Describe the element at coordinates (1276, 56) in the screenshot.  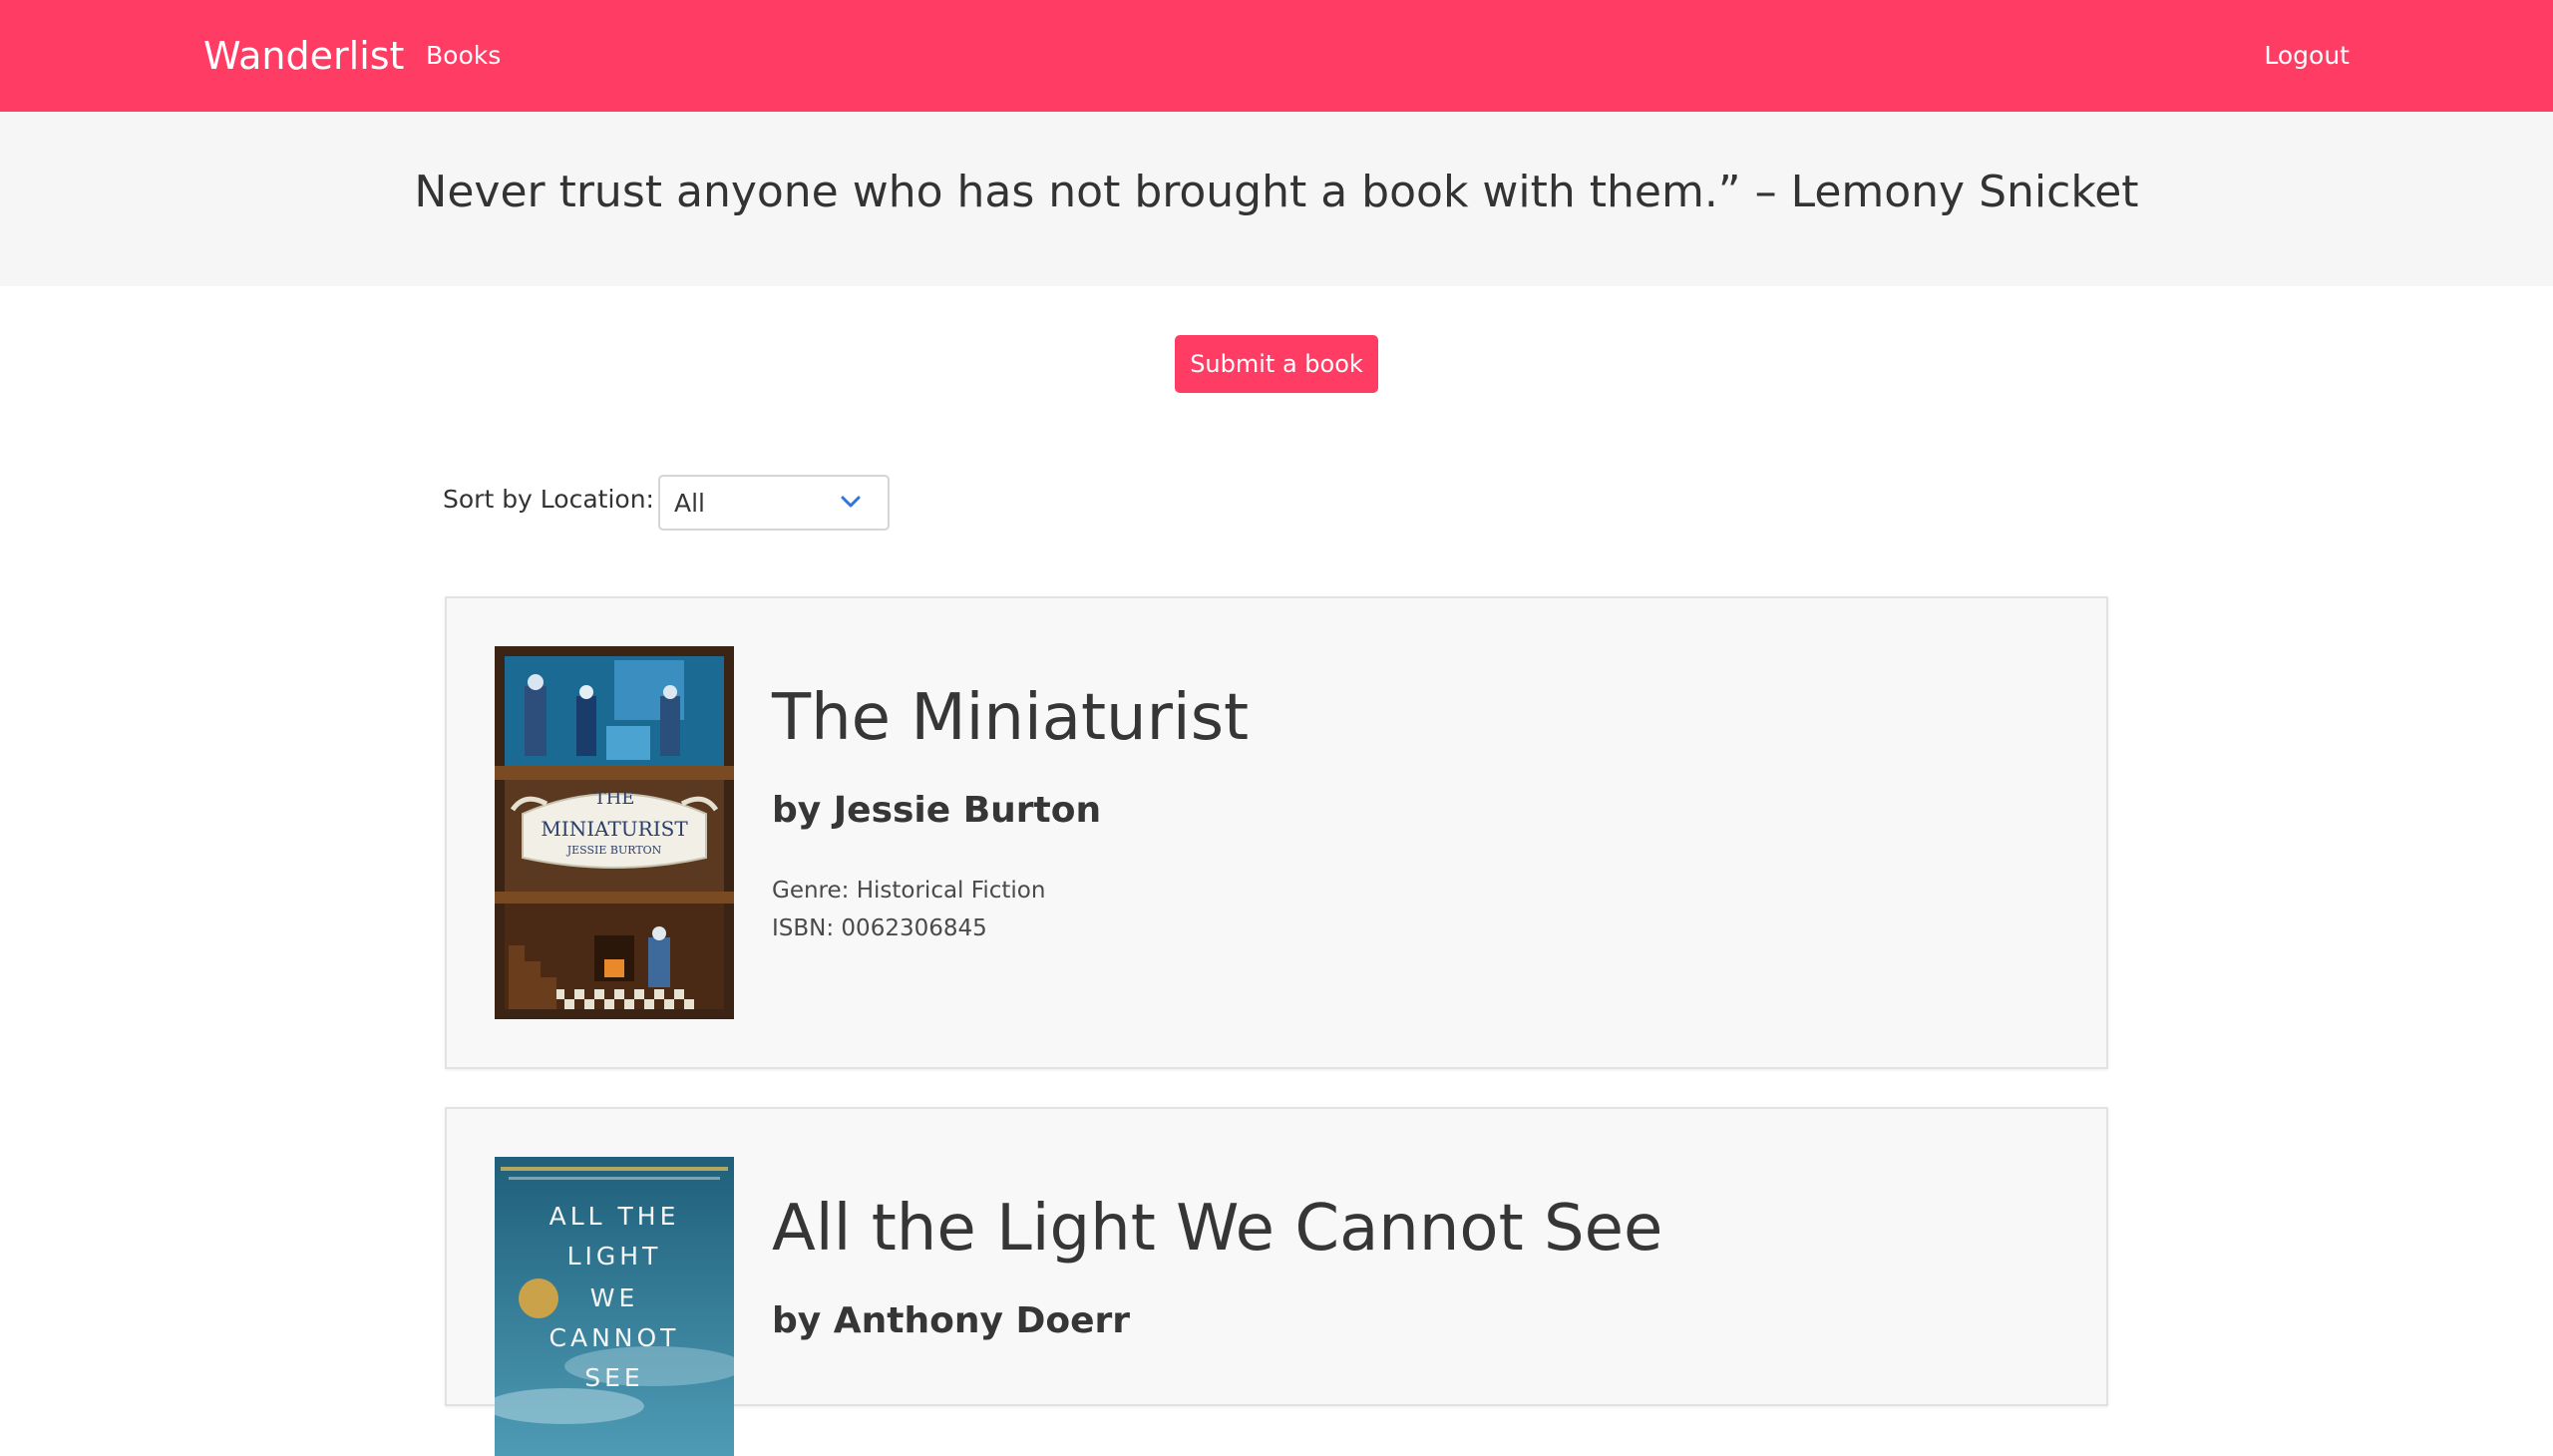
I see `top-navbar: Wanderlist Books Logout` at that location.